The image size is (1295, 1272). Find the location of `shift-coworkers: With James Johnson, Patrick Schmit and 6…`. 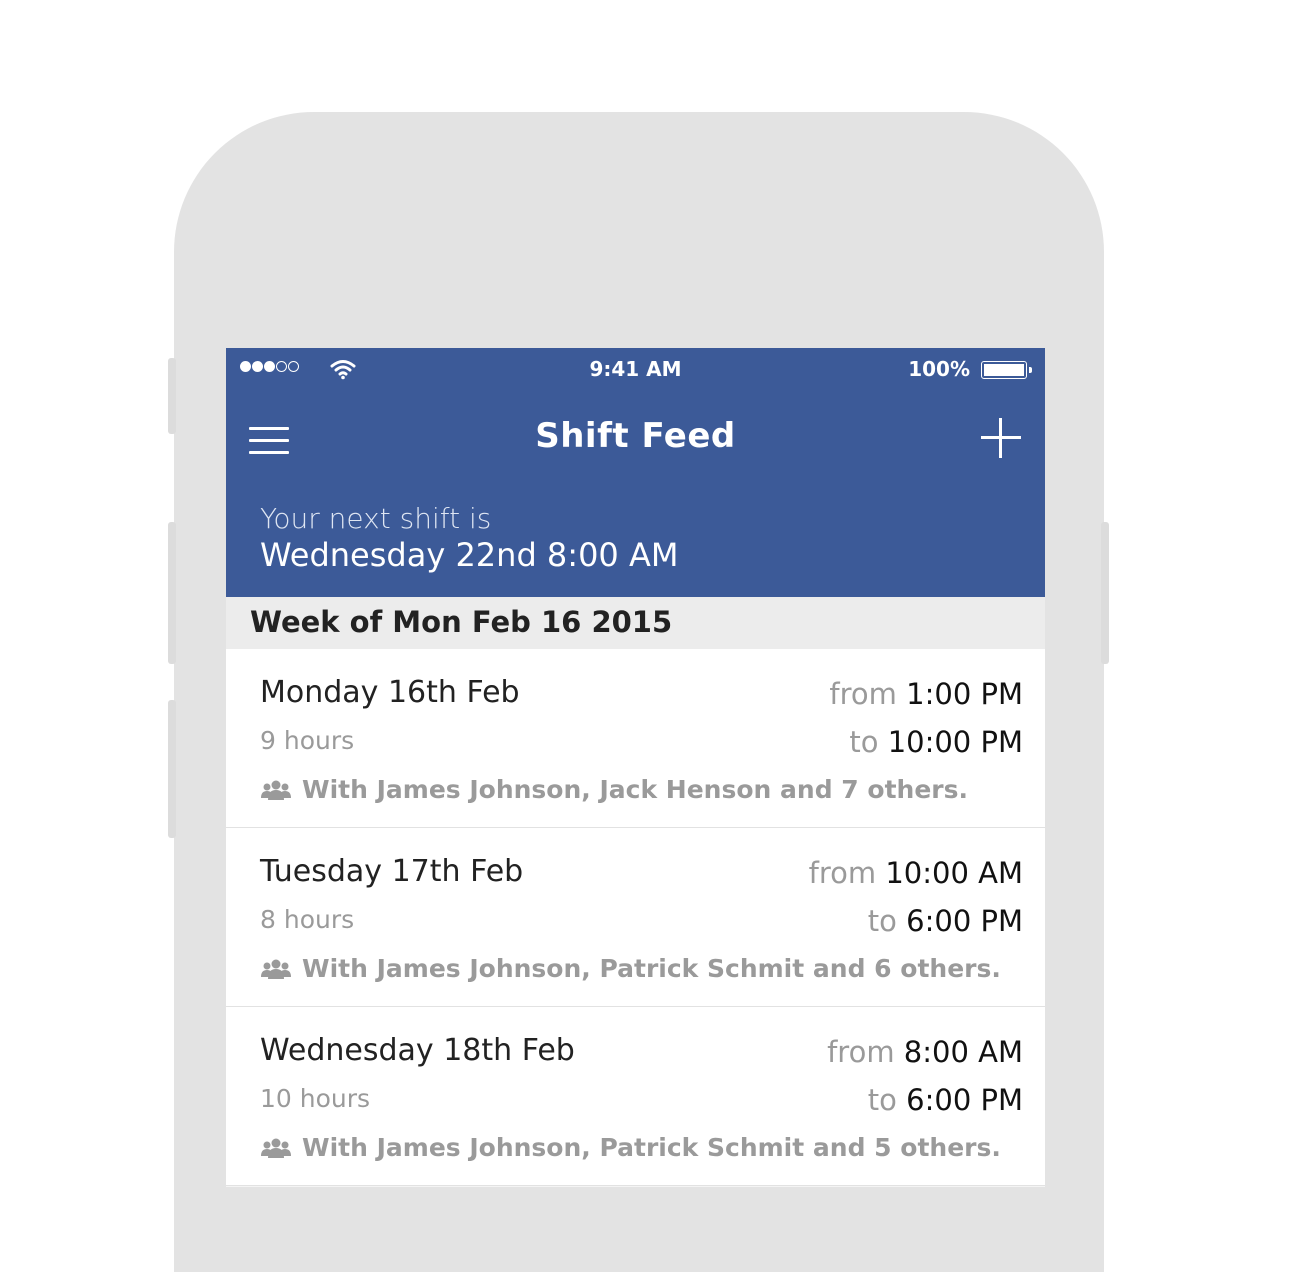

shift-coworkers: With James Johnson, Patrick Schmit and 6… is located at coordinates (630, 968).